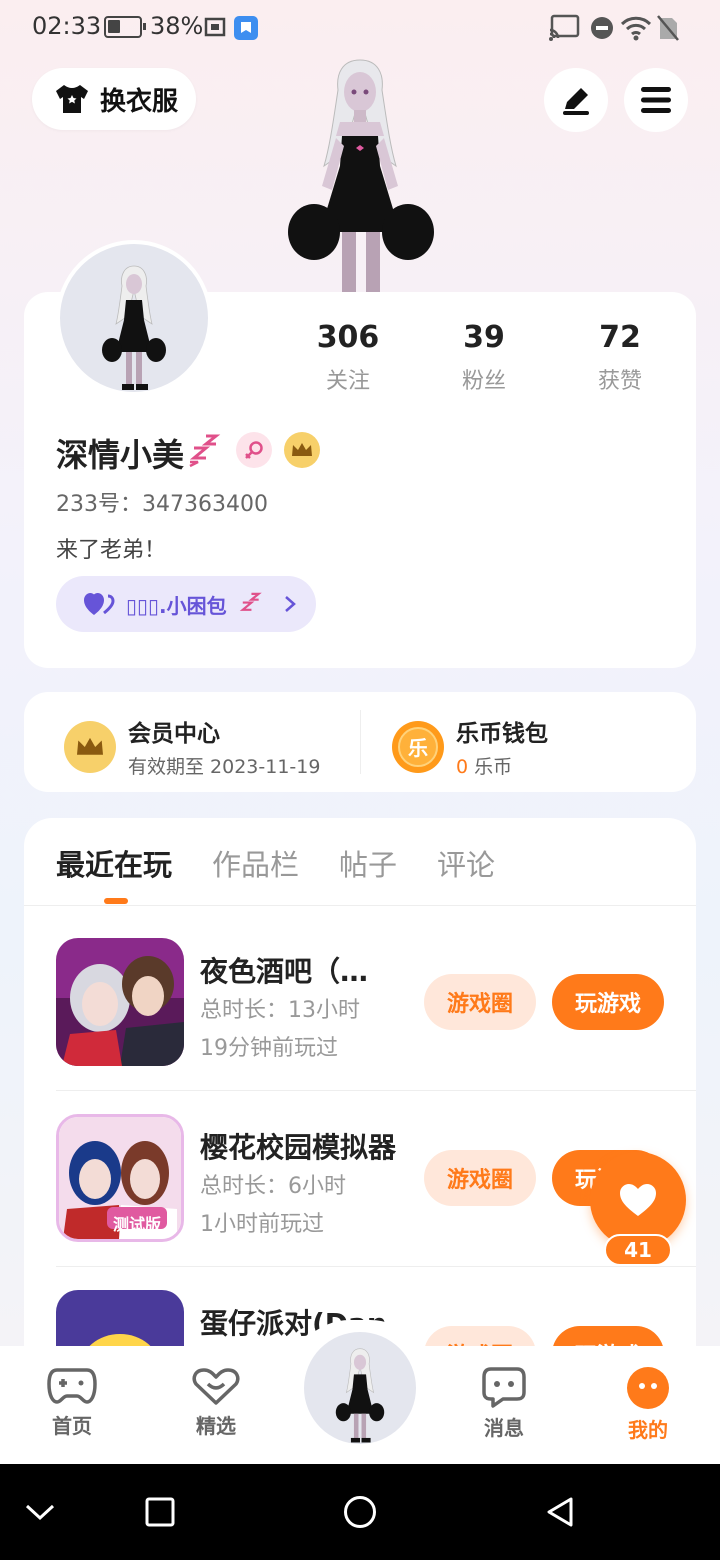  What do you see at coordinates (72, 1426) in the screenshot?
I see `nav-home-label: 首页` at bounding box center [72, 1426].